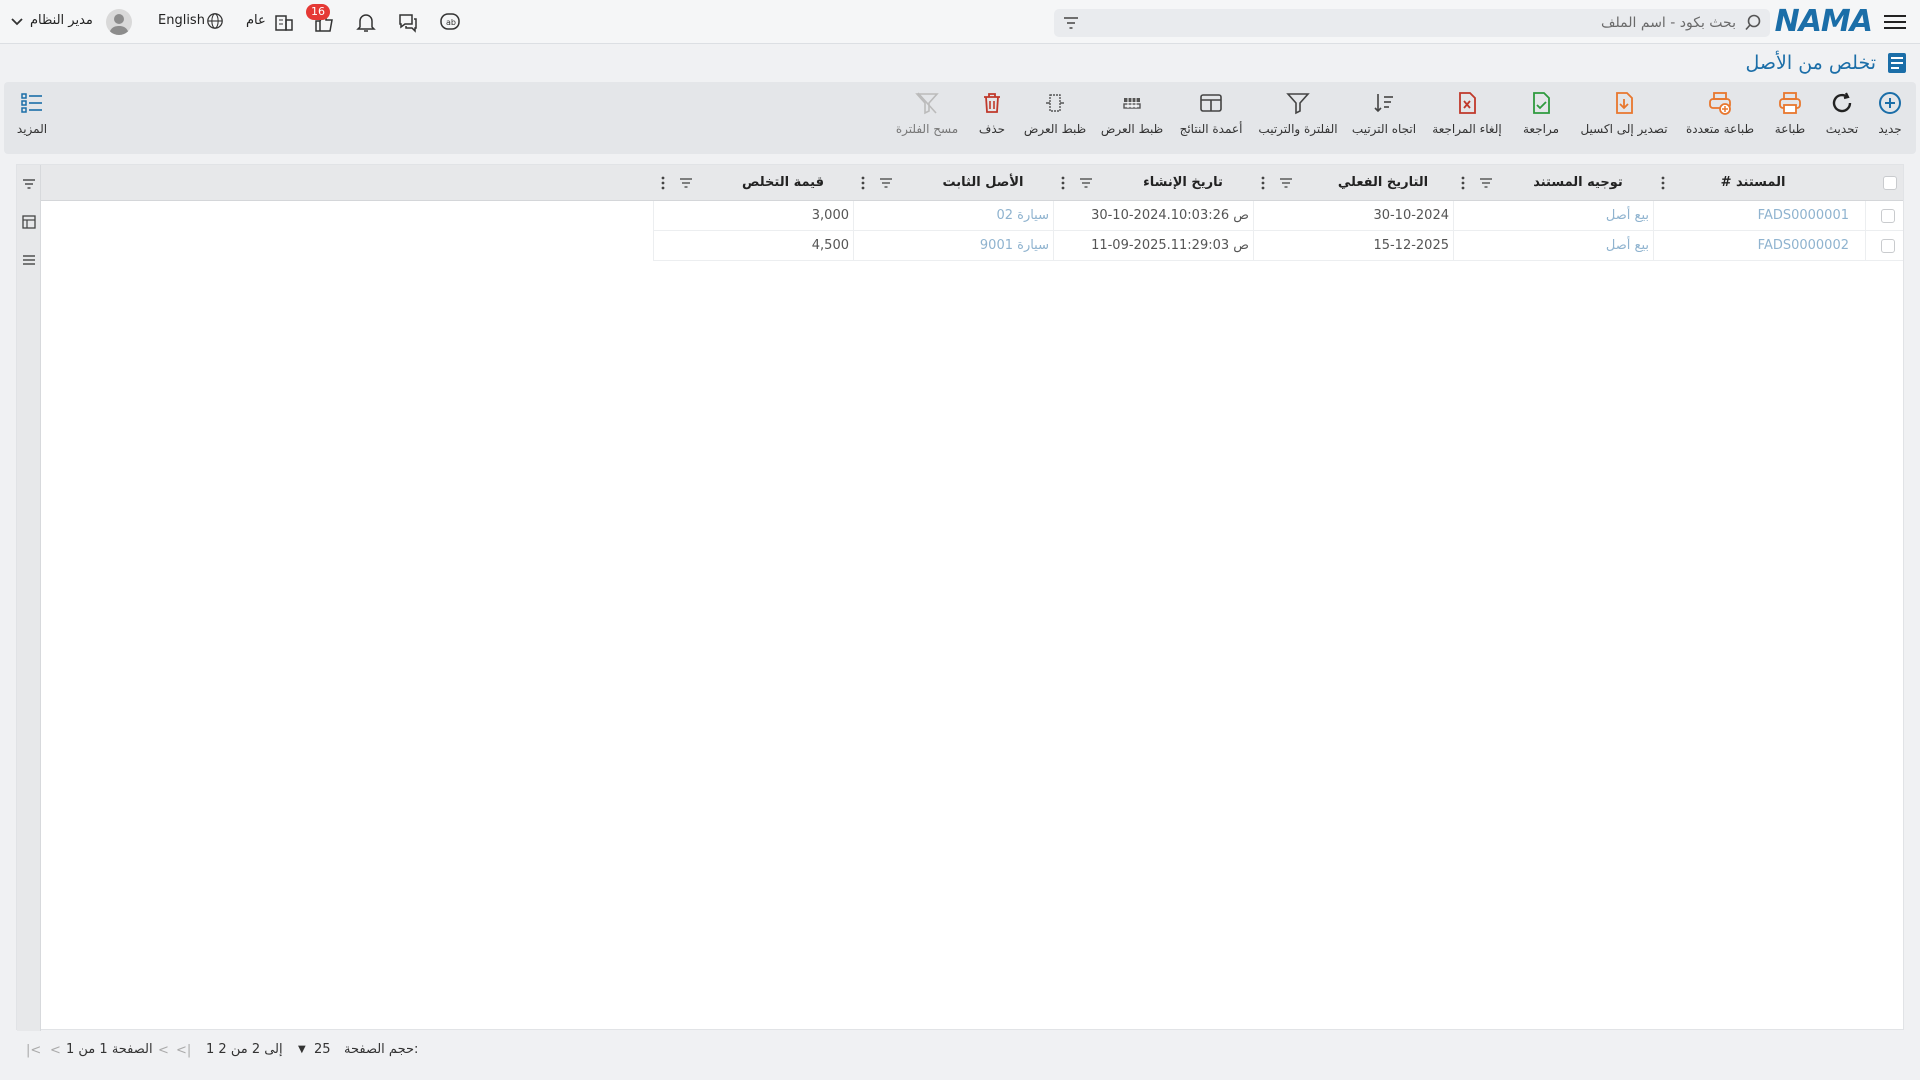 This screenshot has height=1080, width=1920. I want to click on column-header-created-date: تاريخ الإنشاء, so click(1183, 183).